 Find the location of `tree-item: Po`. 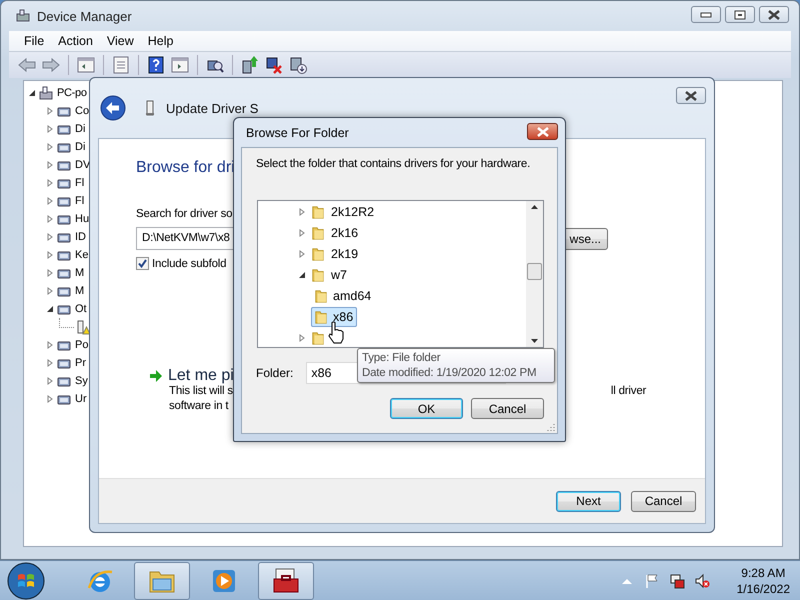

tree-item: Po is located at coordinates (81, 345).